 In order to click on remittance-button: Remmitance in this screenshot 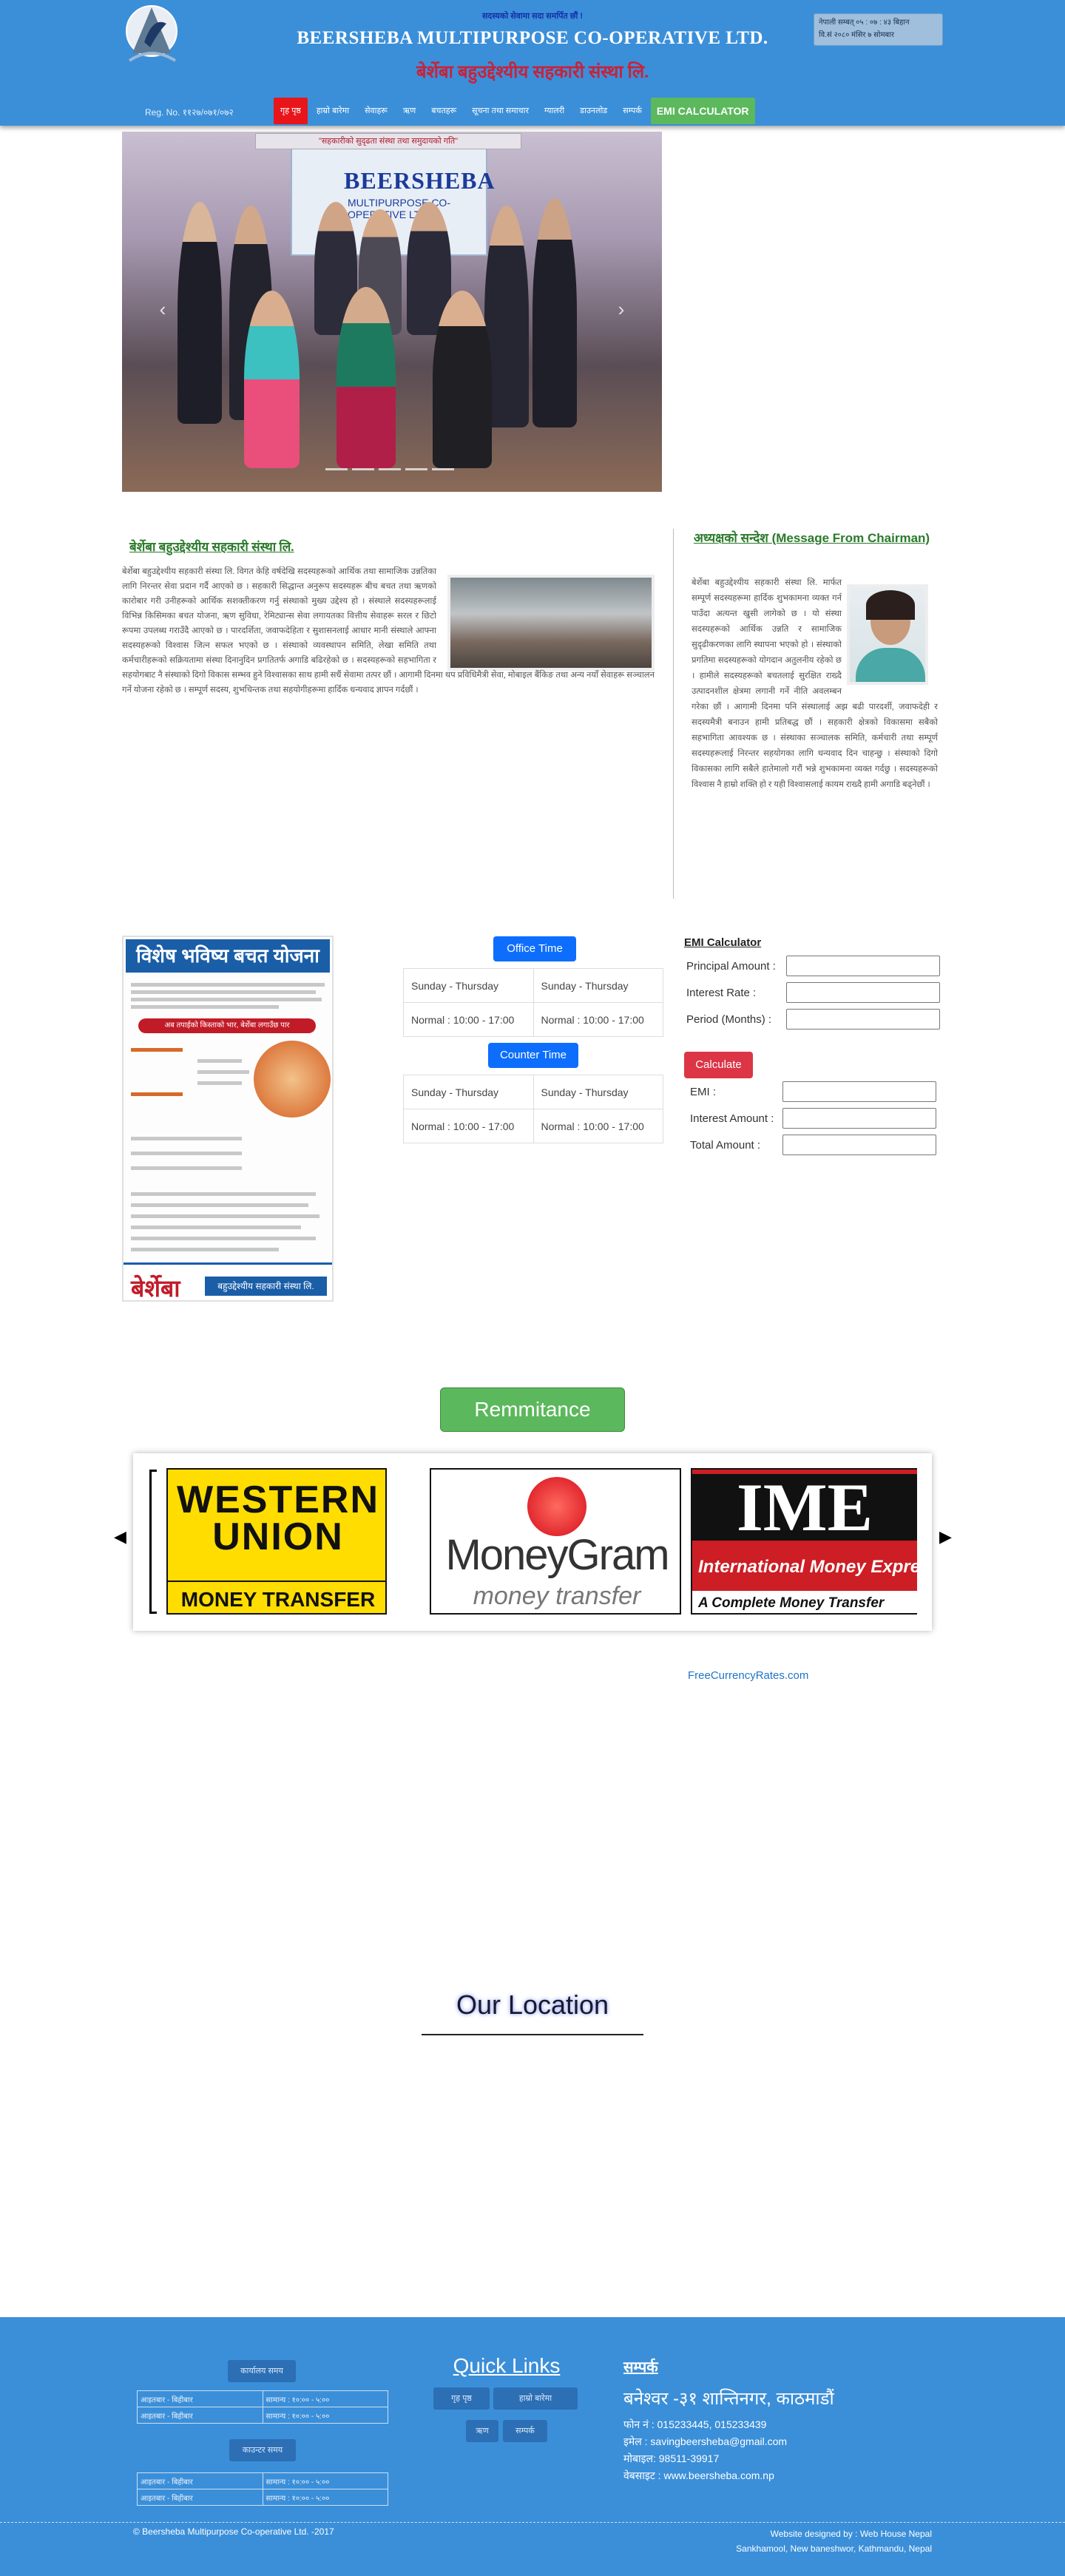, I will do `click(532, 1409)`.